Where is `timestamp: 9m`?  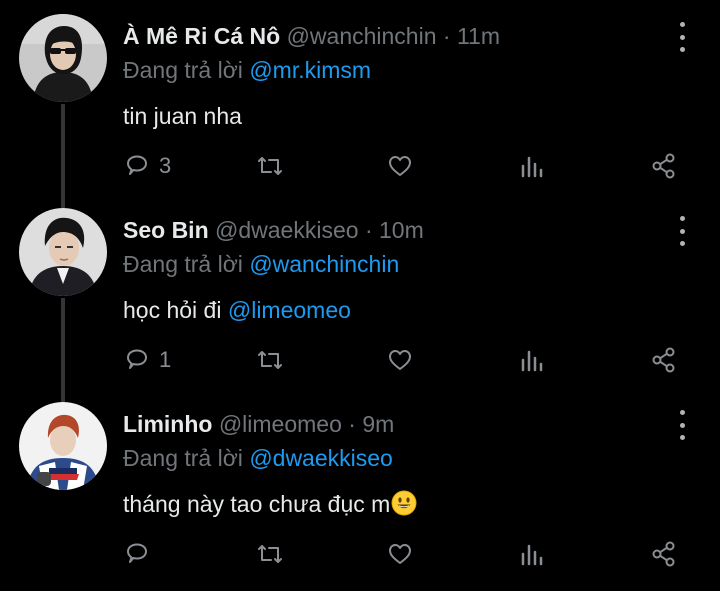 timestamp: 9m is located at coordinates (378, 424).